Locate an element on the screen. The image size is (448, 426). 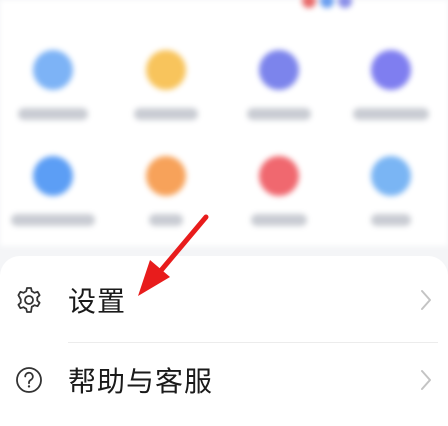
top-strip is located at coordinates (224, 7).